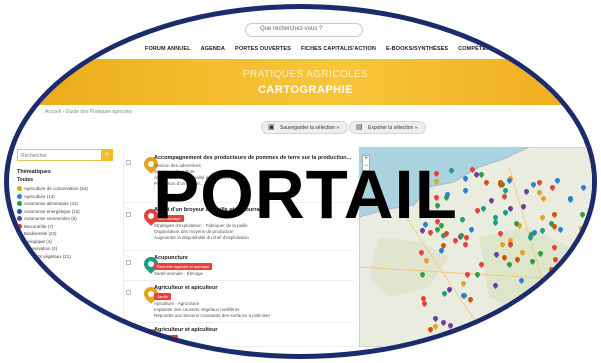 The height and width of the screenshot is (363, 601). What do you see at coordinates (359, 127) in the screenshot?
I see `export-icon: ▤` at bounding box center [359, 127].